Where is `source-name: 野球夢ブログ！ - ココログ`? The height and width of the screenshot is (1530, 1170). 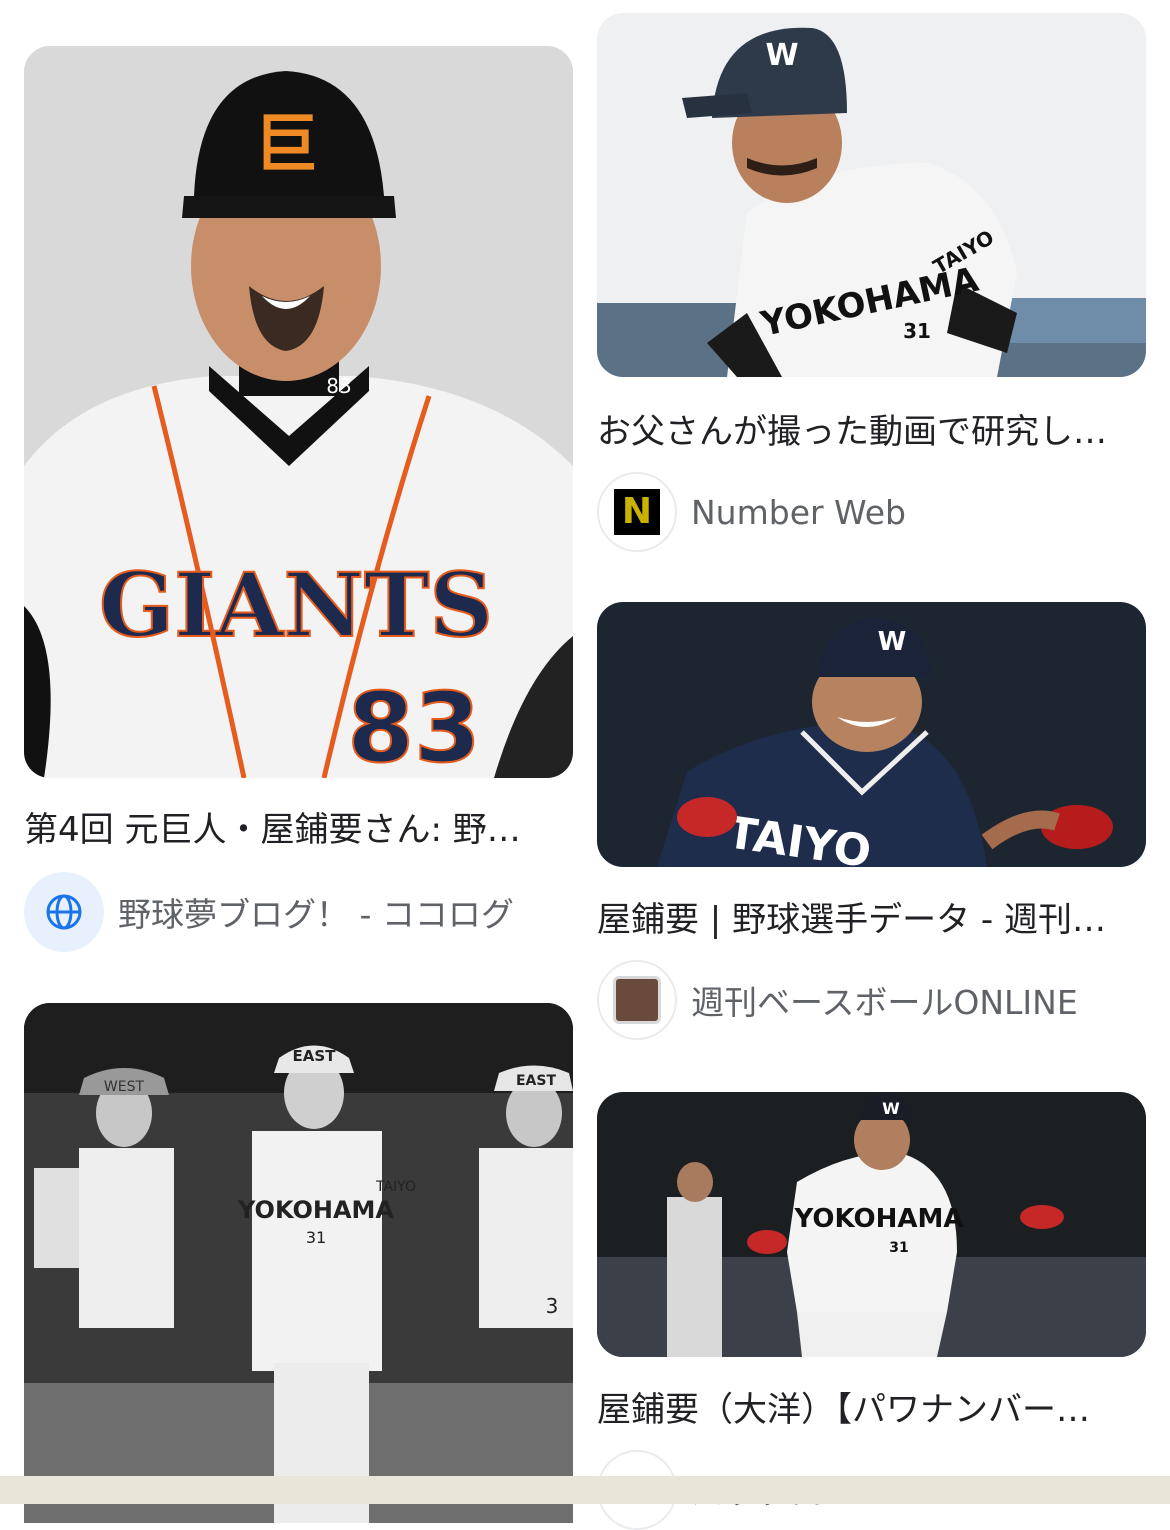 source-name: 野球夢ブログ！ - ココログ is located at coordinates (316, 914).